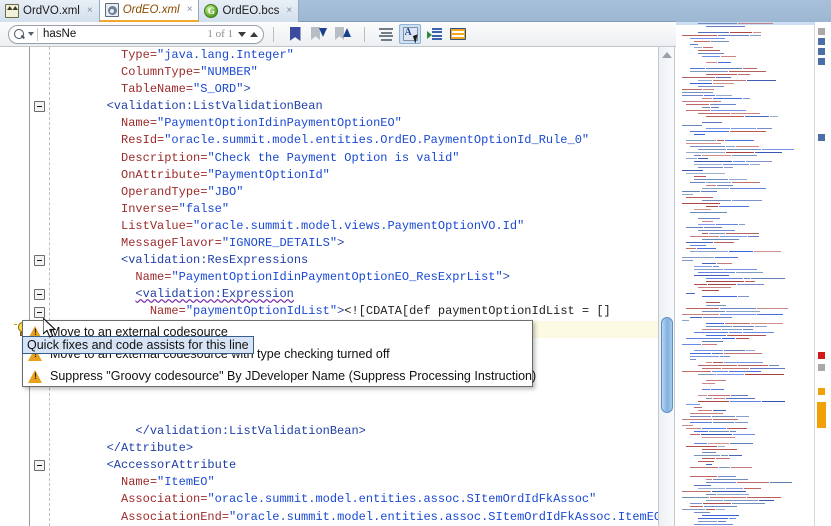  Describe the element at coordinates (161, 72) in the screenshot. I see `code-token: ColumnType=` at that location.